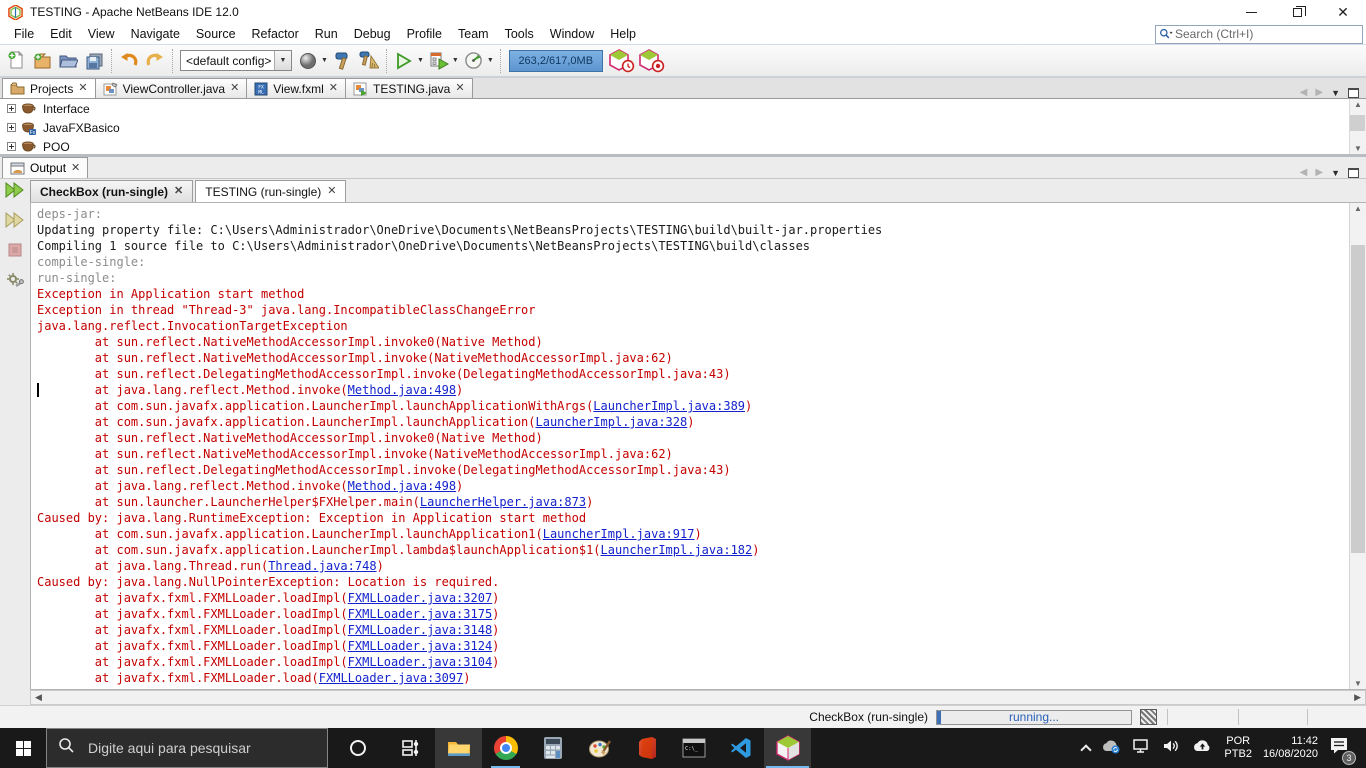 This screenshot has height=768, width=1366. Describe the element at coordinates (1342, 750) in the screenshot. I see `action-center-button: 3` at that location.